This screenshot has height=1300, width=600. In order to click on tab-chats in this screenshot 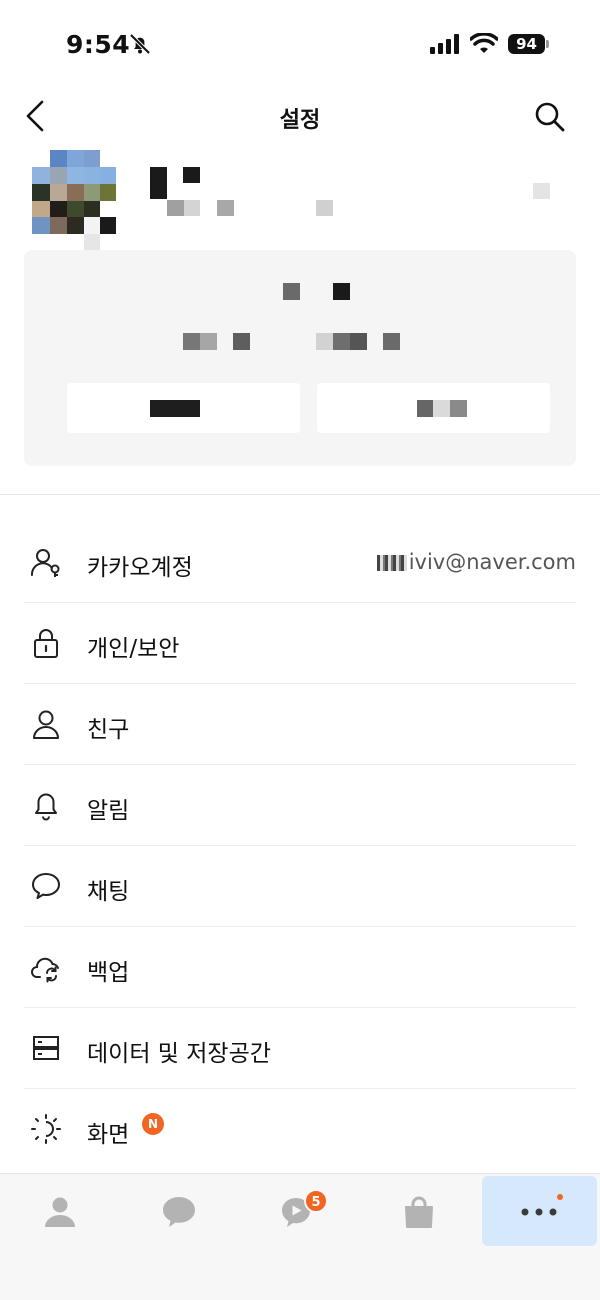, I will do `click(178, 1211)`.